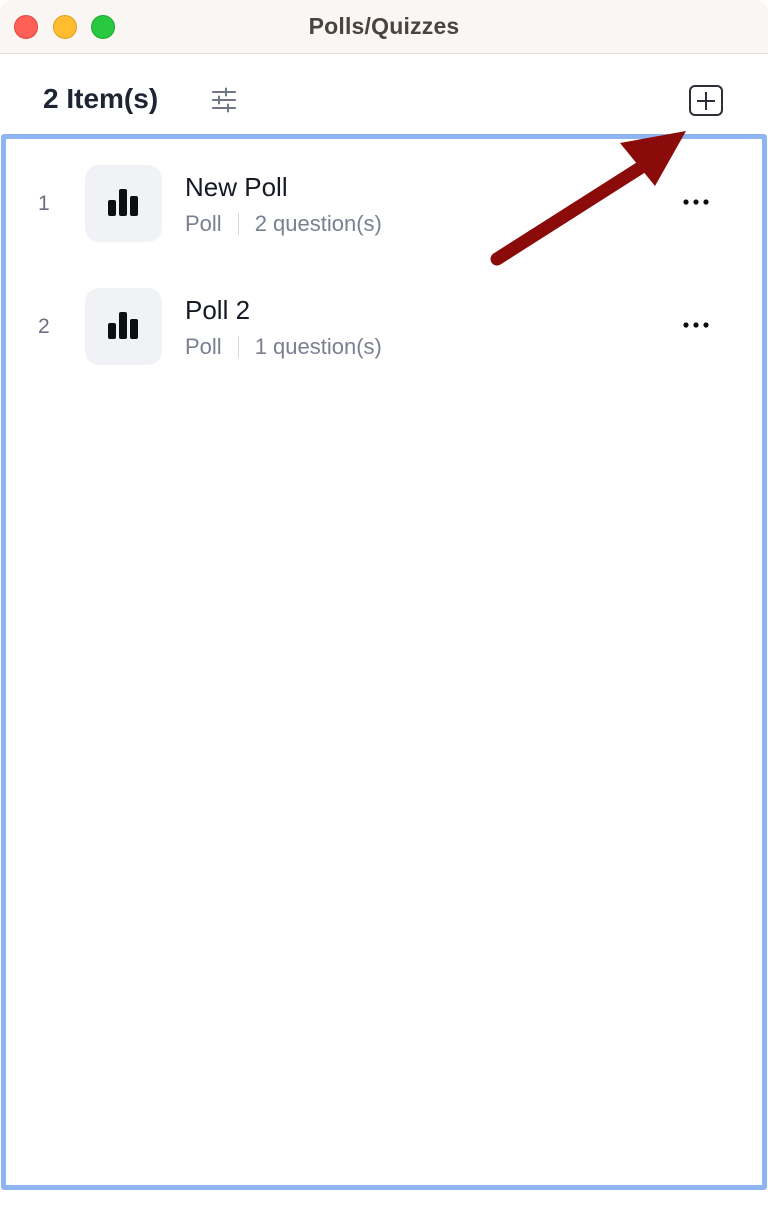 The image size is (768, 1206). Describe the element at coordinates (224, 100) in the screenshot. I see `sliders-icon` at that location.